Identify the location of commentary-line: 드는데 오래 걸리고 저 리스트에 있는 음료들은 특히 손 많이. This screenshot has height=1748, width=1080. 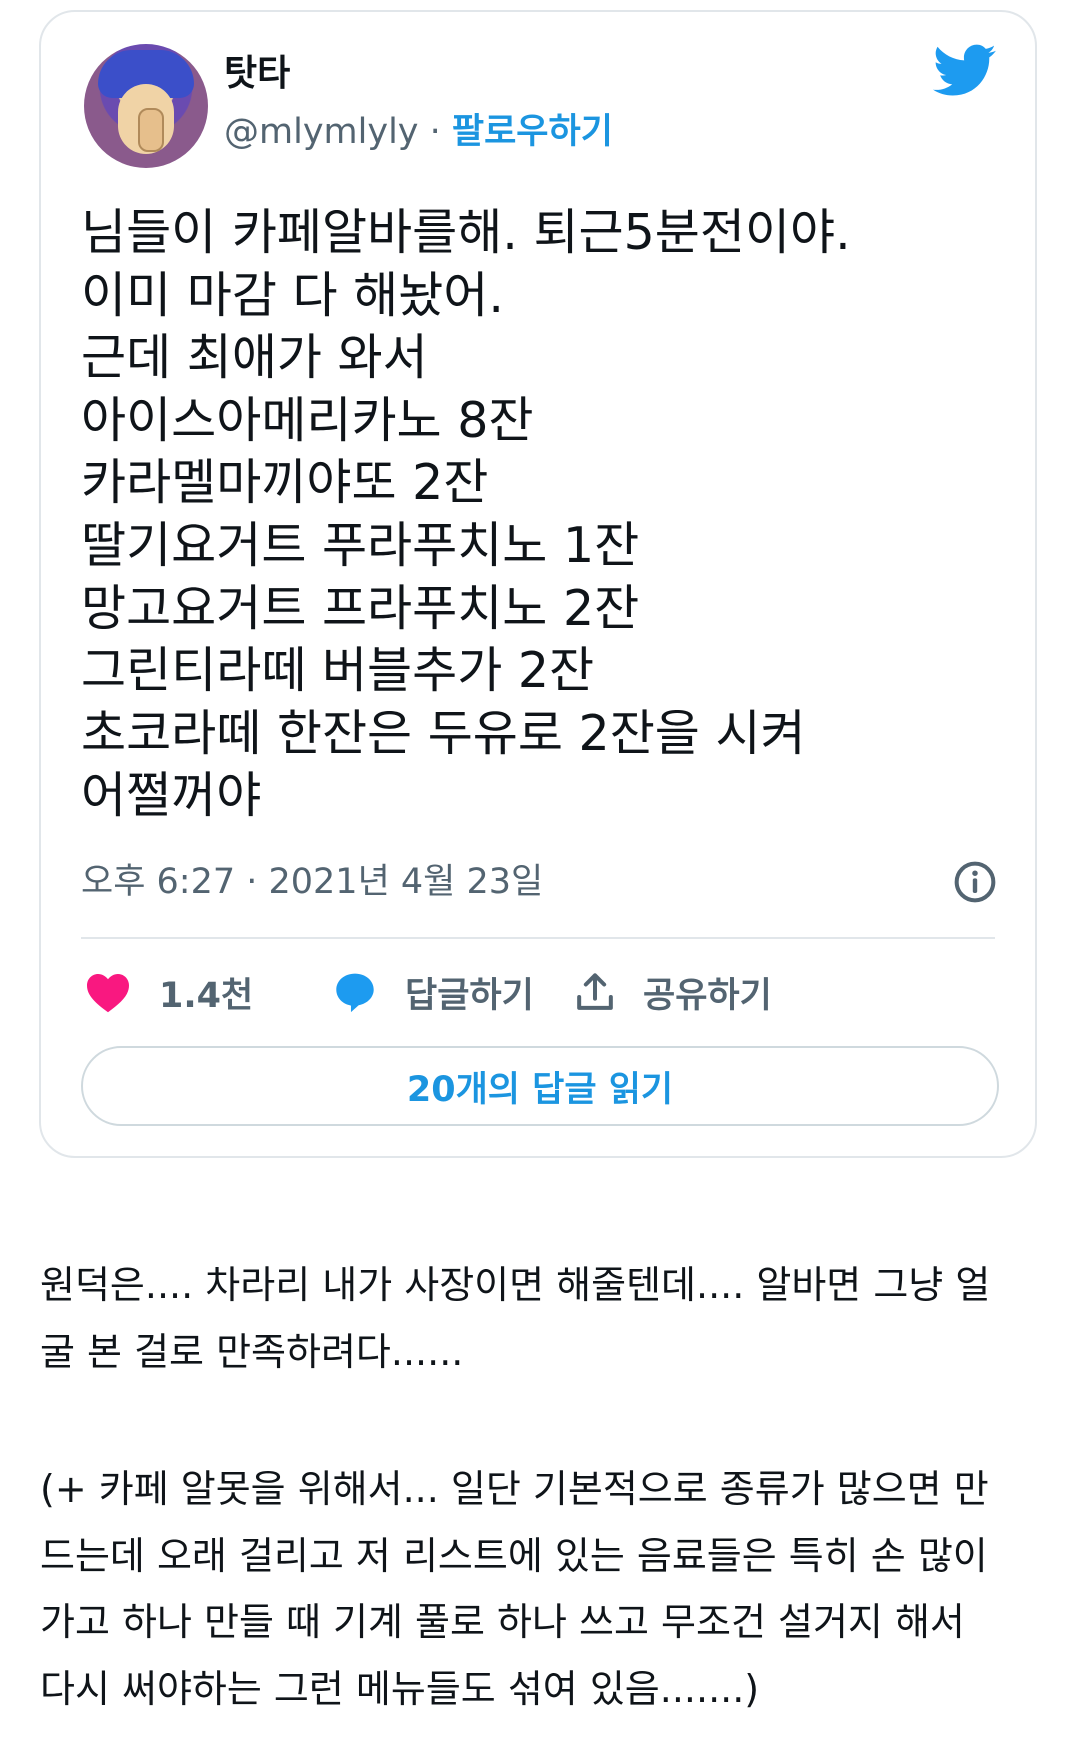
(514, 1555).